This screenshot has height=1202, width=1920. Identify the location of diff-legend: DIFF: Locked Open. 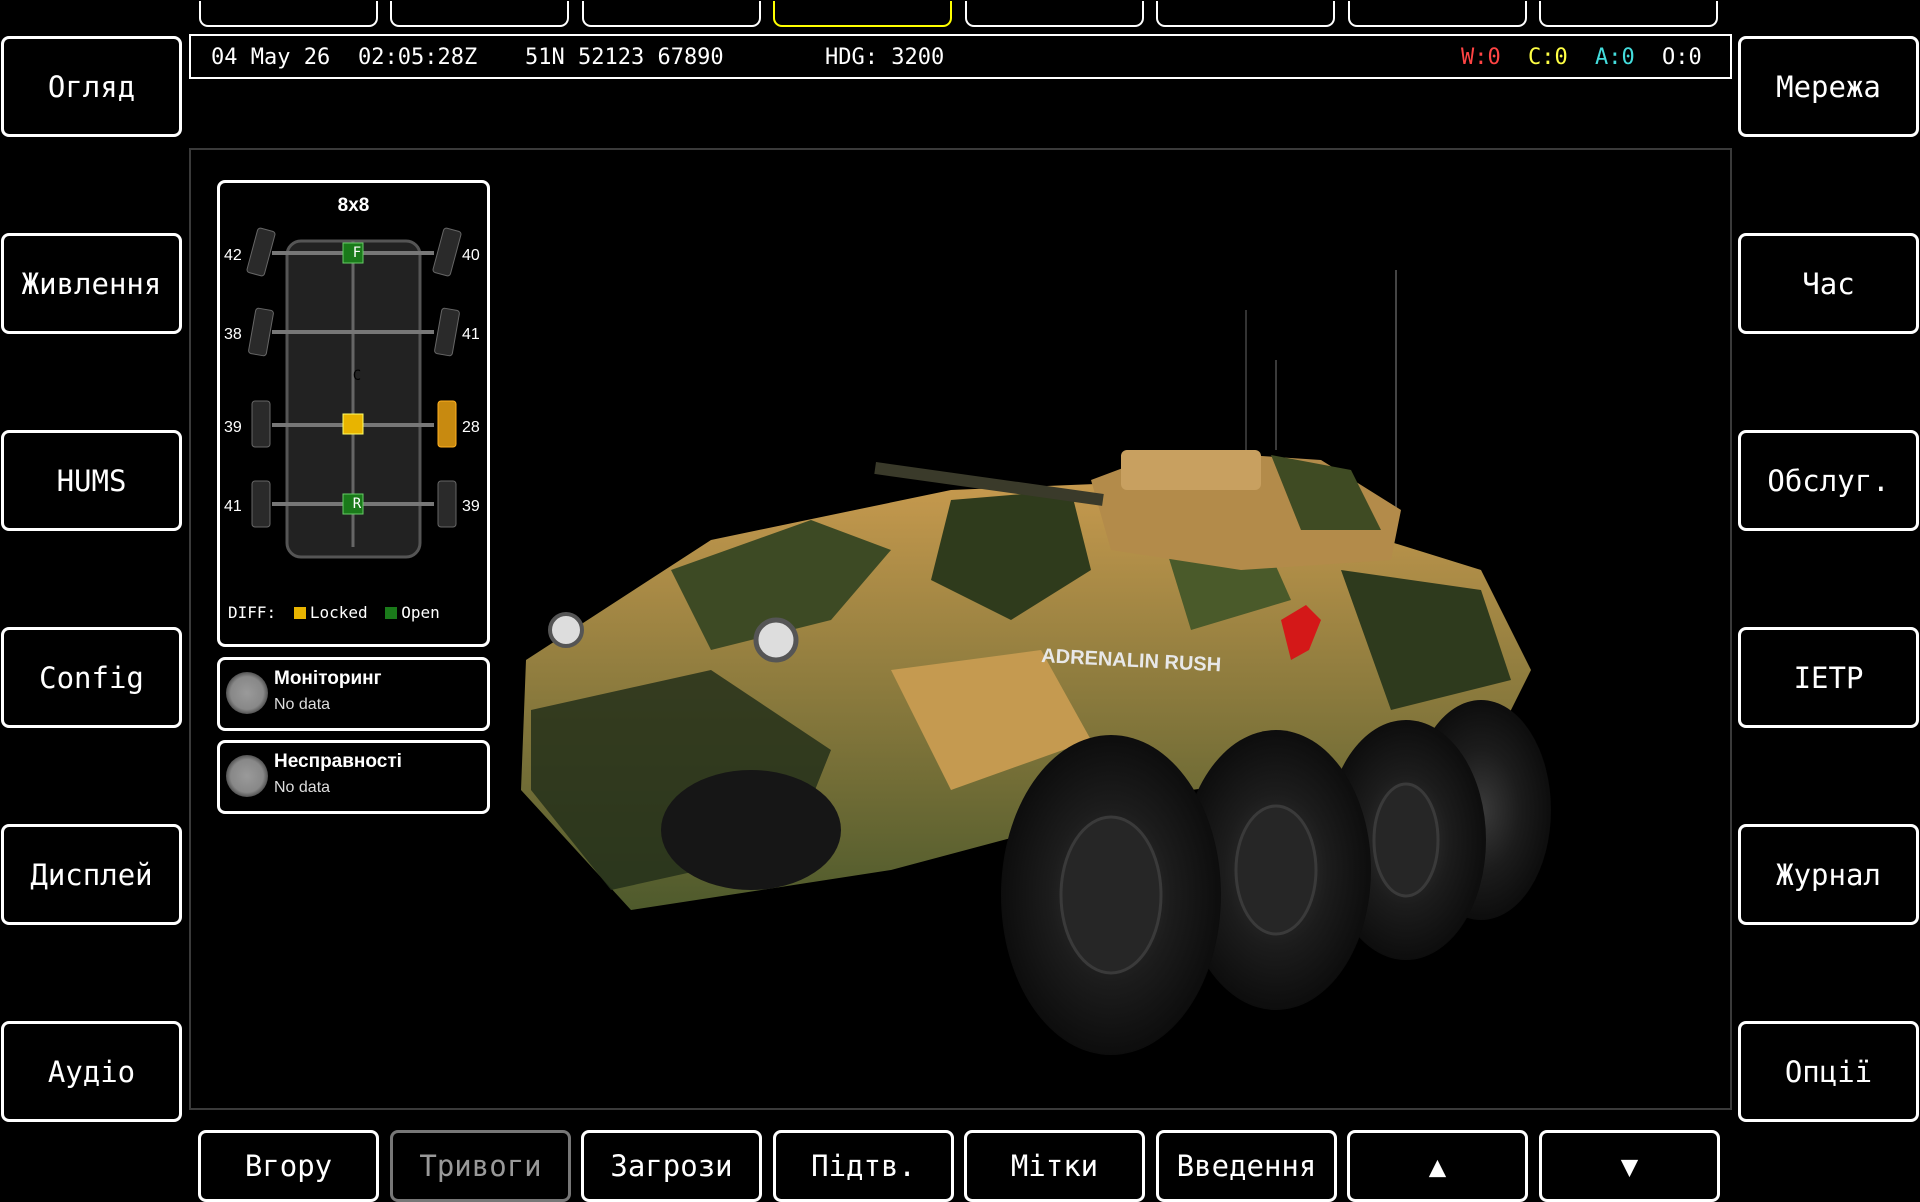
(334, 612).